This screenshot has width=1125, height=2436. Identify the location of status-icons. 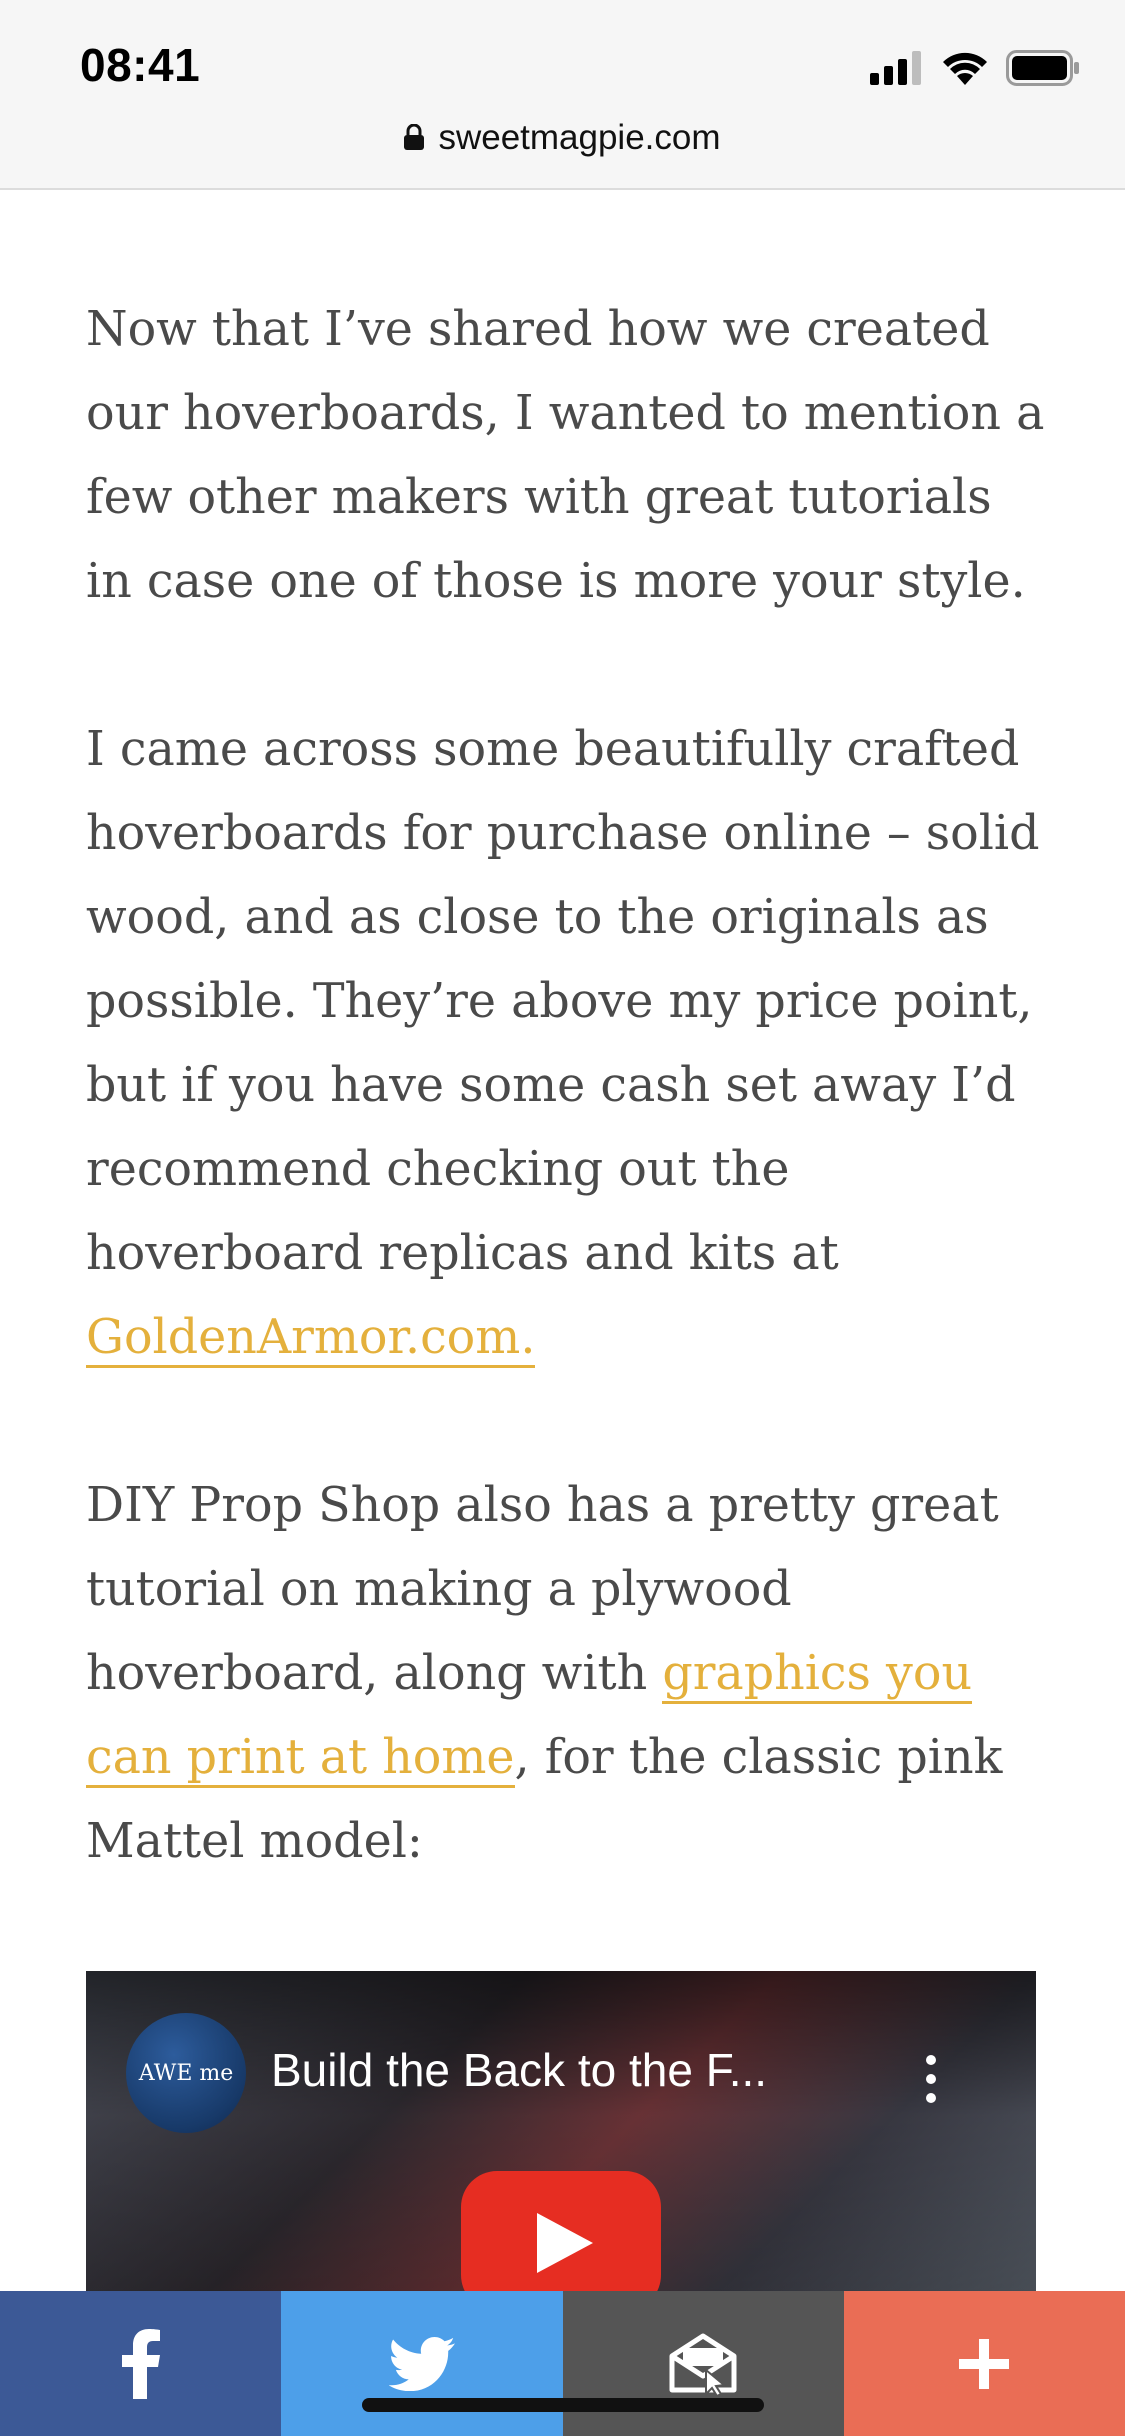
(975, 68).